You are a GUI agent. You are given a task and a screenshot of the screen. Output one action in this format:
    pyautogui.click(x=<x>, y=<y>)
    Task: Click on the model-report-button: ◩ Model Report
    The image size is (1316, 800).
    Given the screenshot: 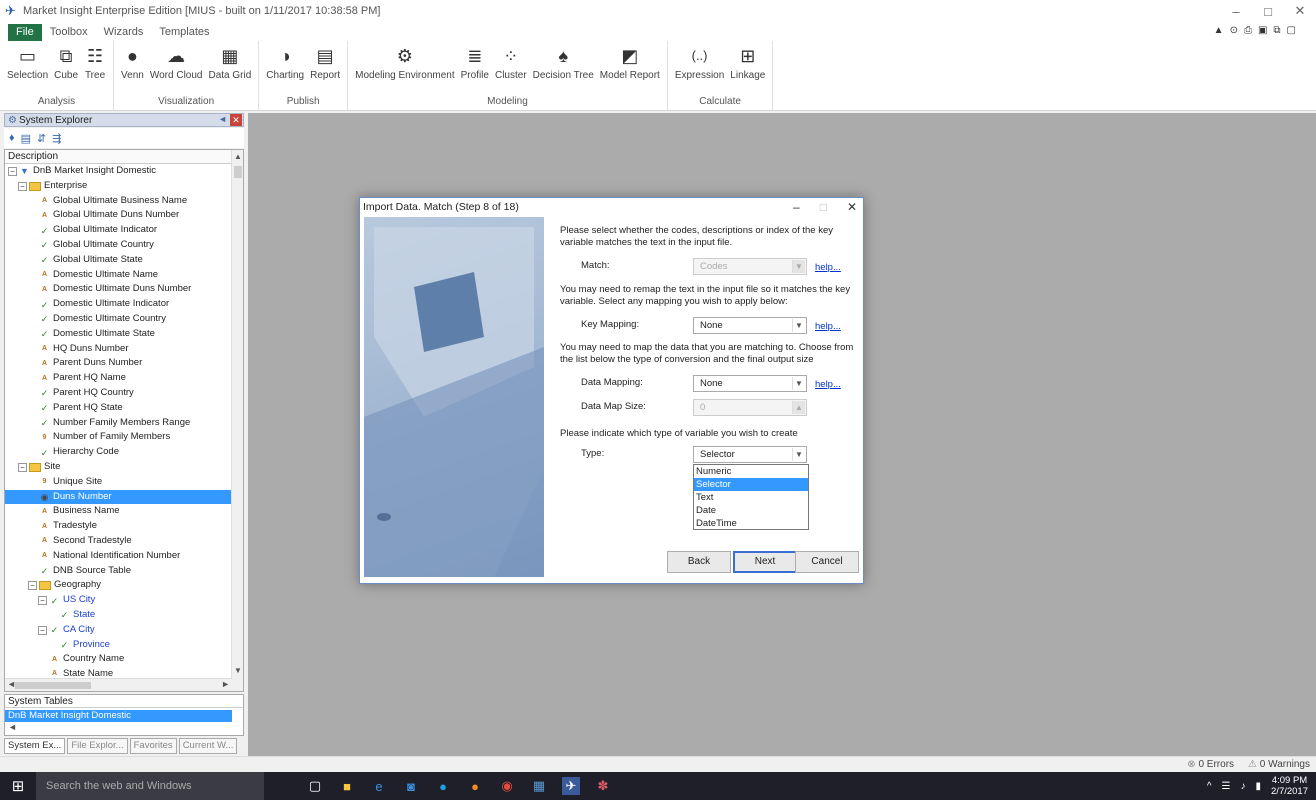 What is the action you would take?
    pyautogui.click(x=630, y=68)
    